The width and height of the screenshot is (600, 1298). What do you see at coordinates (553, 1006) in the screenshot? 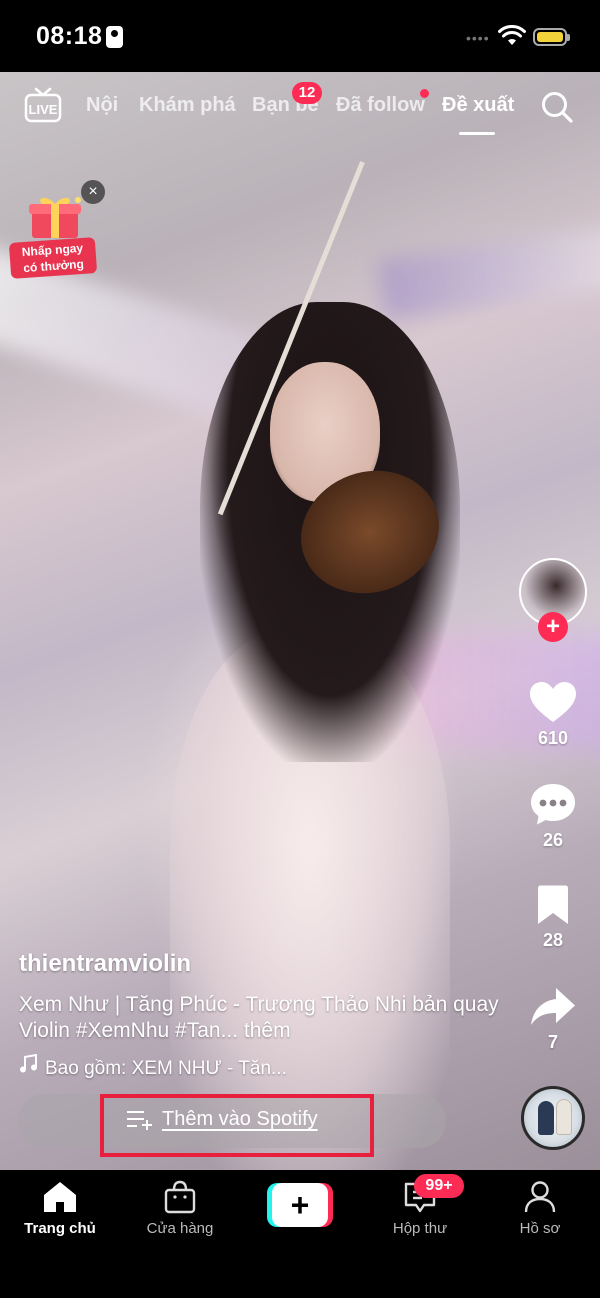
I see `share-arrow-icon` at bounding box center [553, 1006].